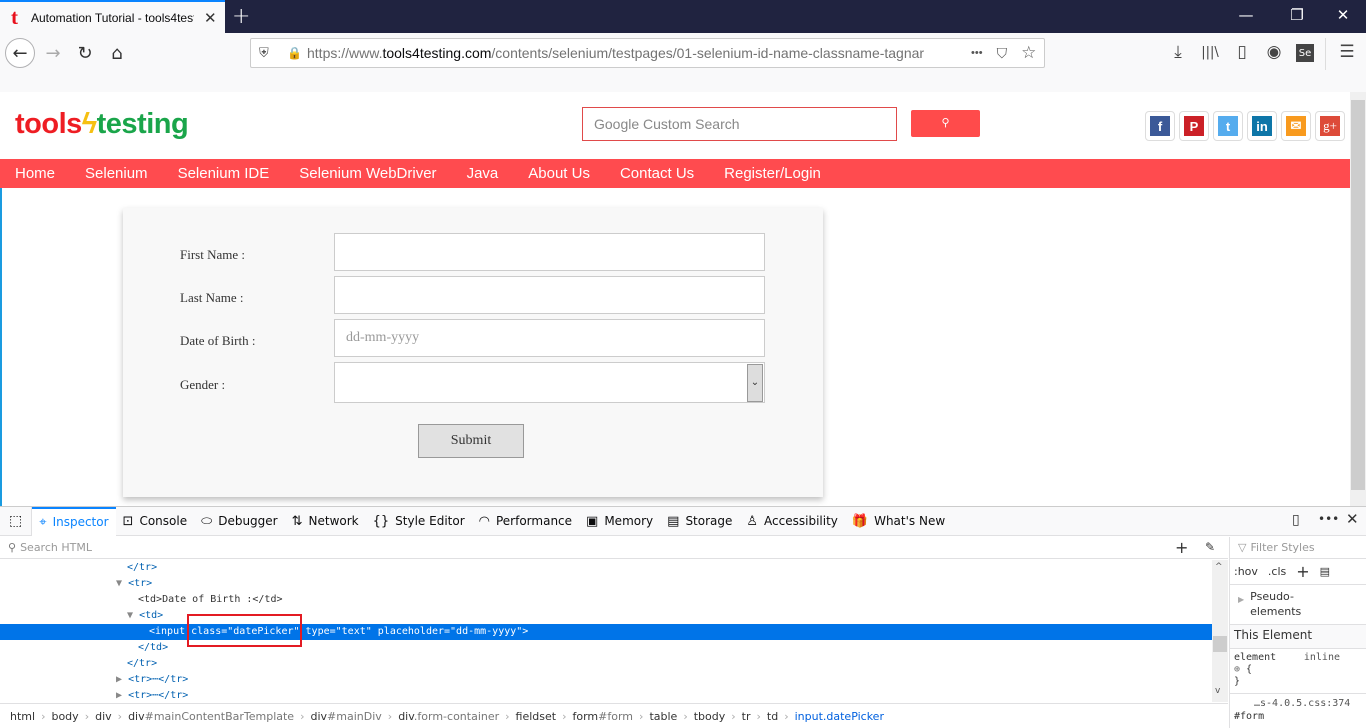  Describe the element at coordinates (977, 53) in the screenshot. I see `page-actions-icon: •••` at that location.